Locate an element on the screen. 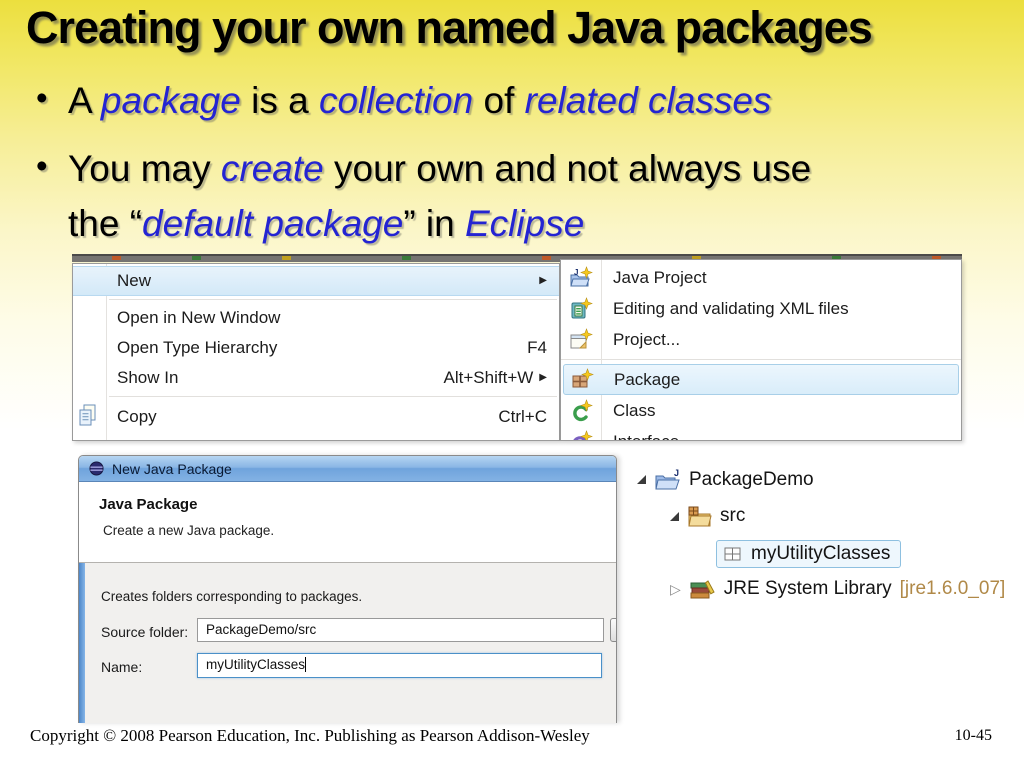 Image resolution: width=1024 pixels, height=768 pixels. tree-item-src: src is located at coordinates (707, 516).